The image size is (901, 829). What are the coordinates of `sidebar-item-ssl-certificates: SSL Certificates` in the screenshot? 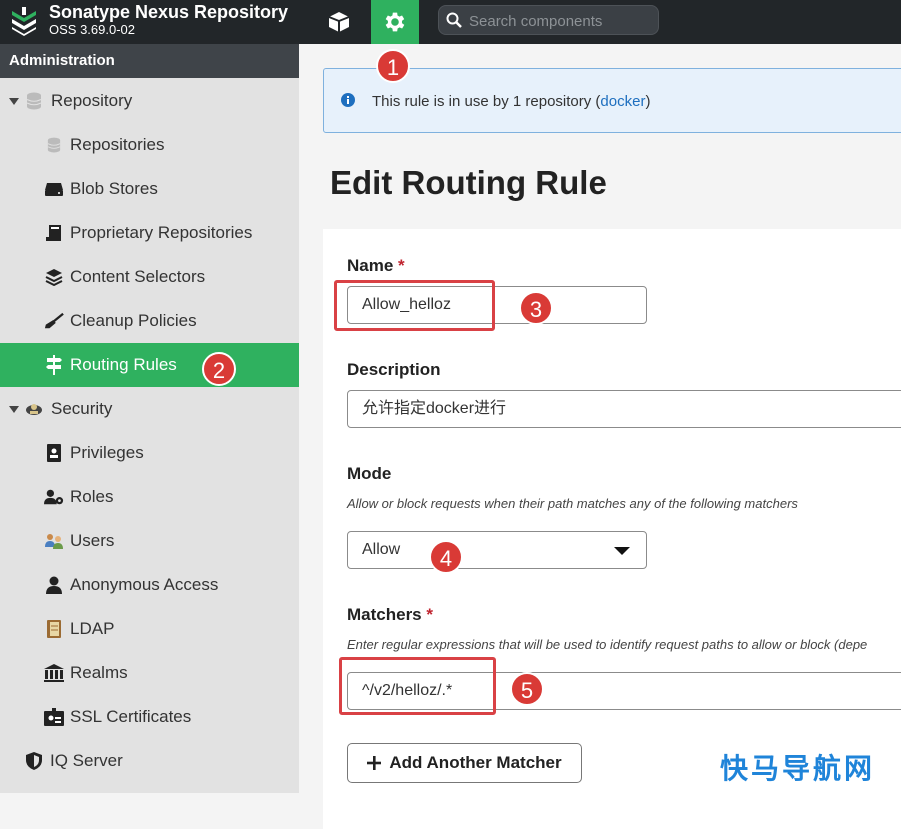 It's located at (149, 717).